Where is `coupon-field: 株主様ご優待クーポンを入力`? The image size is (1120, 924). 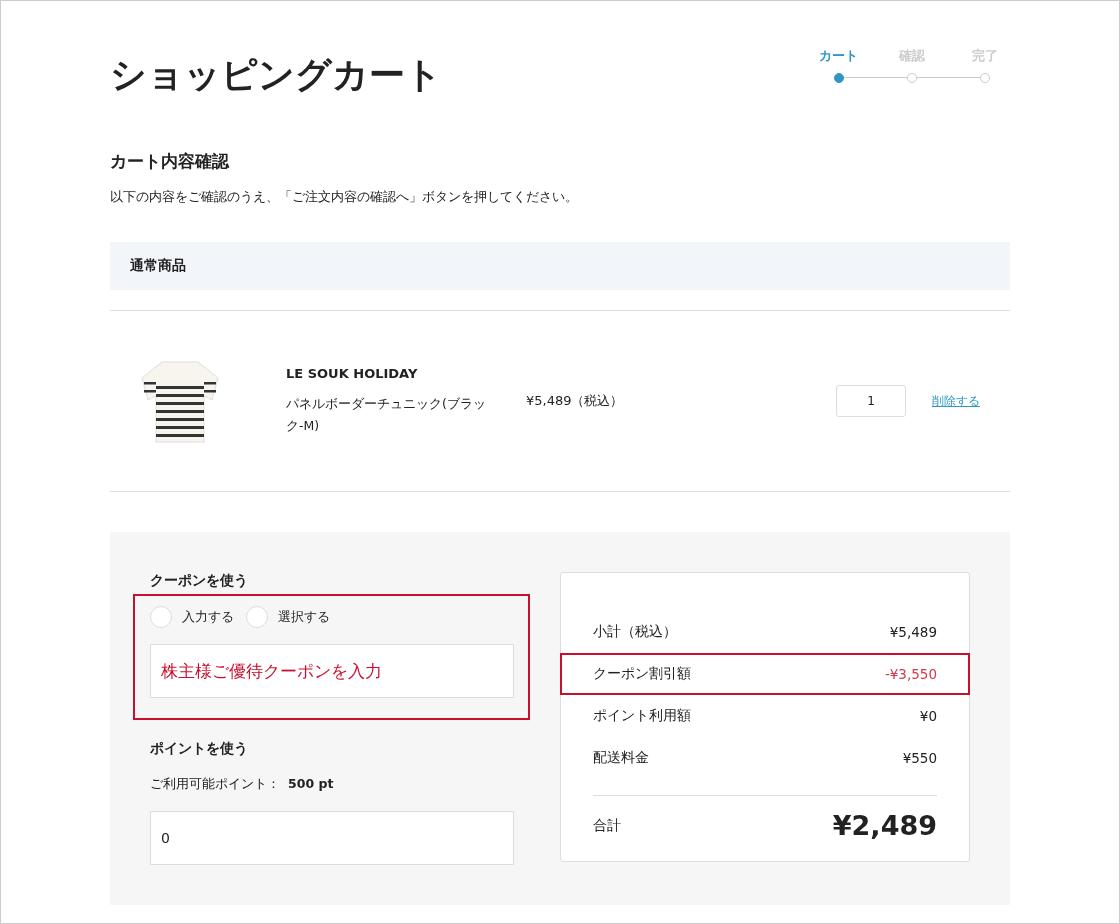
coupon-field: 株主様ご優待クーポンを入力 is located at coordinates (332, 671).